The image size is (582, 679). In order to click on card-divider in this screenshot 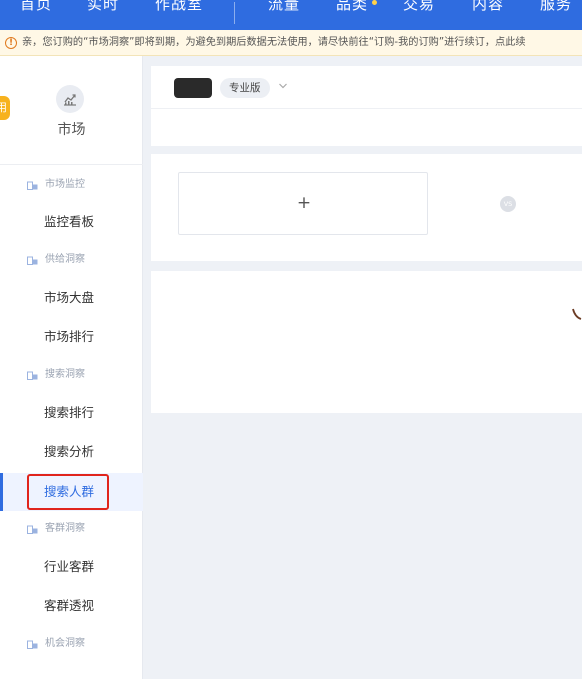, I will do `click(366, 108)`.